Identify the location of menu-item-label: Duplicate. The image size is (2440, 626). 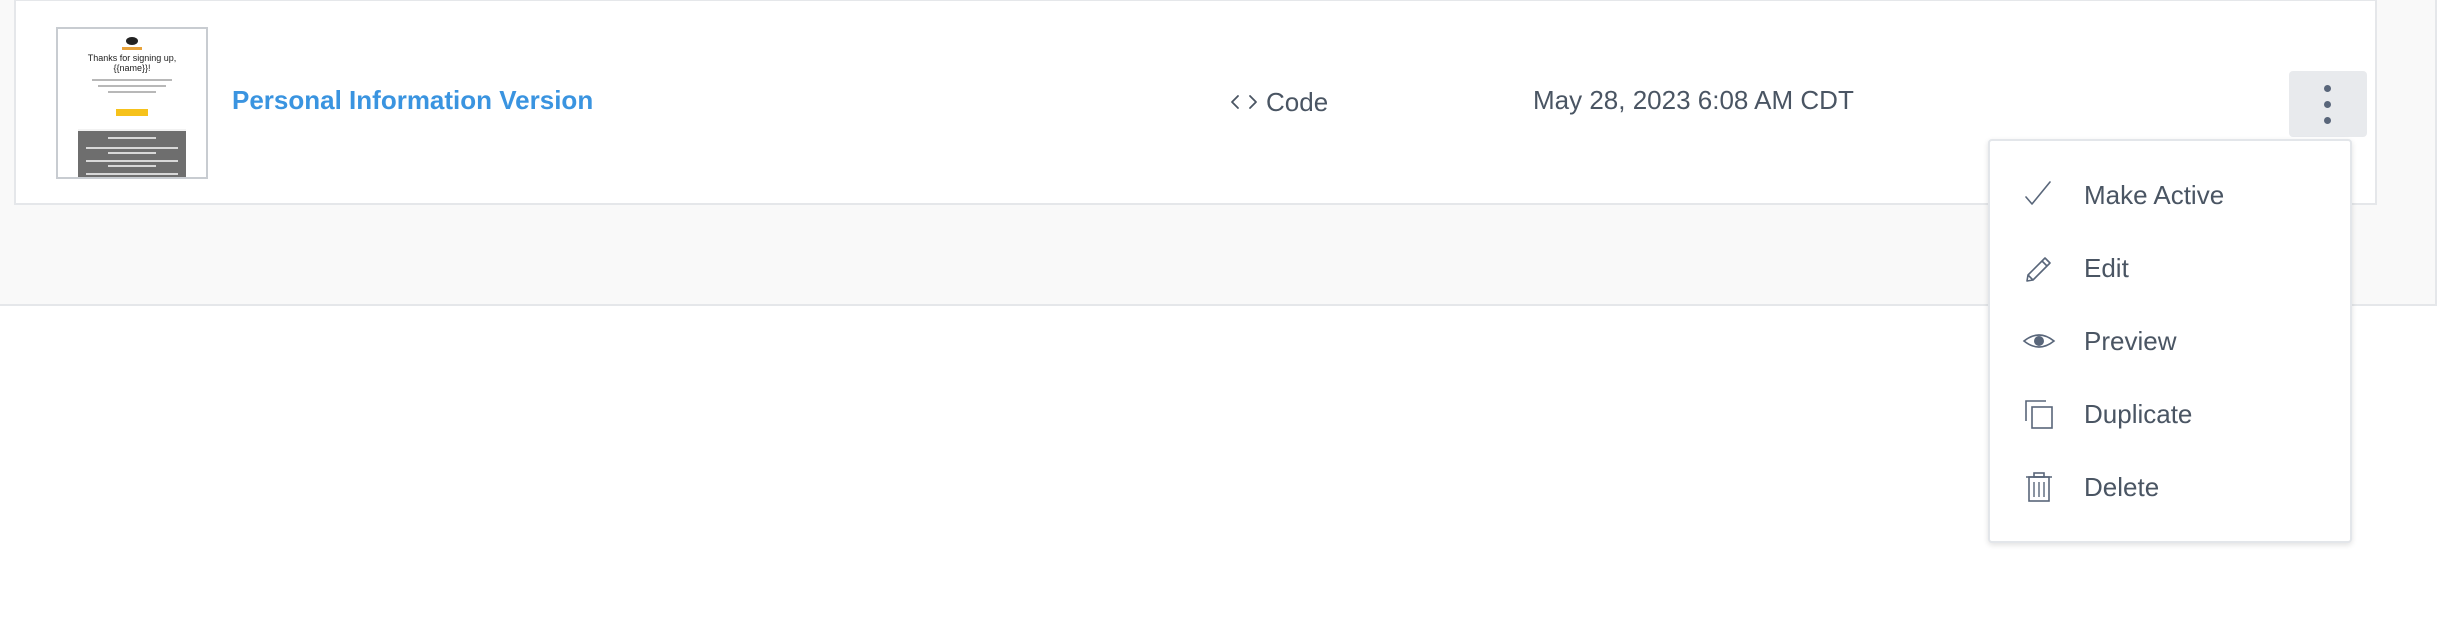
(2138, 413).